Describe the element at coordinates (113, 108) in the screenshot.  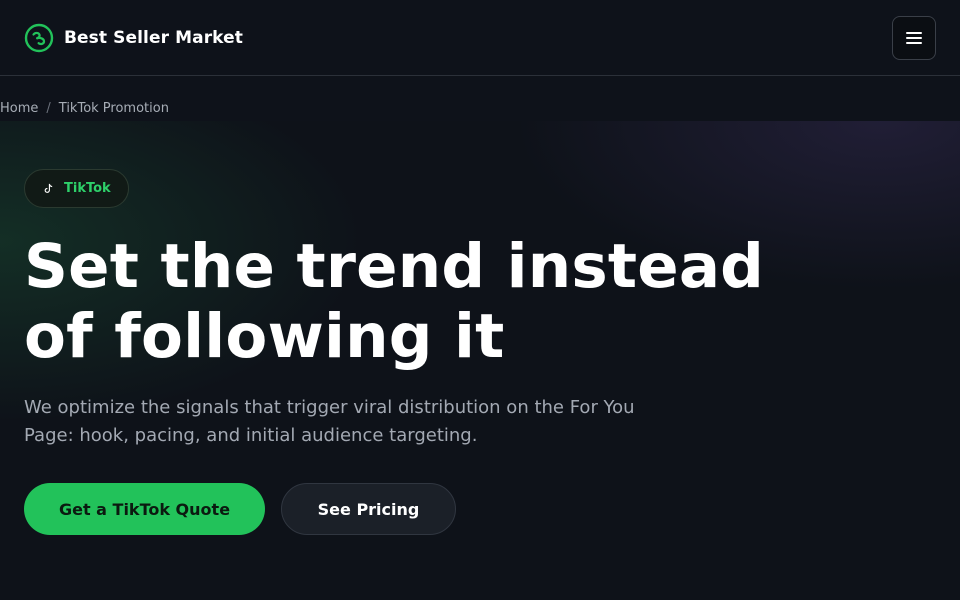
I see `breadcrumb-current: TikTok Promotion` at that location.